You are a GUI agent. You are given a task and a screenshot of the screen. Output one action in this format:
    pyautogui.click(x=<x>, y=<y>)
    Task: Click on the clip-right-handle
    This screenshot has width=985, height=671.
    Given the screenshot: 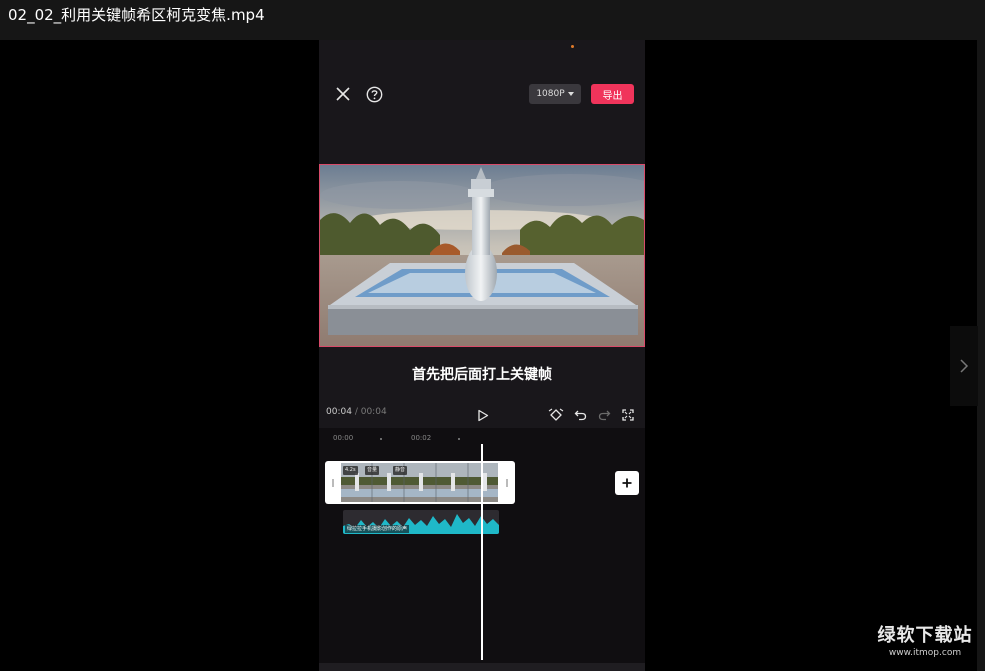 What is the action you would take?
    pyautogui.click(x=507, y=483)
    